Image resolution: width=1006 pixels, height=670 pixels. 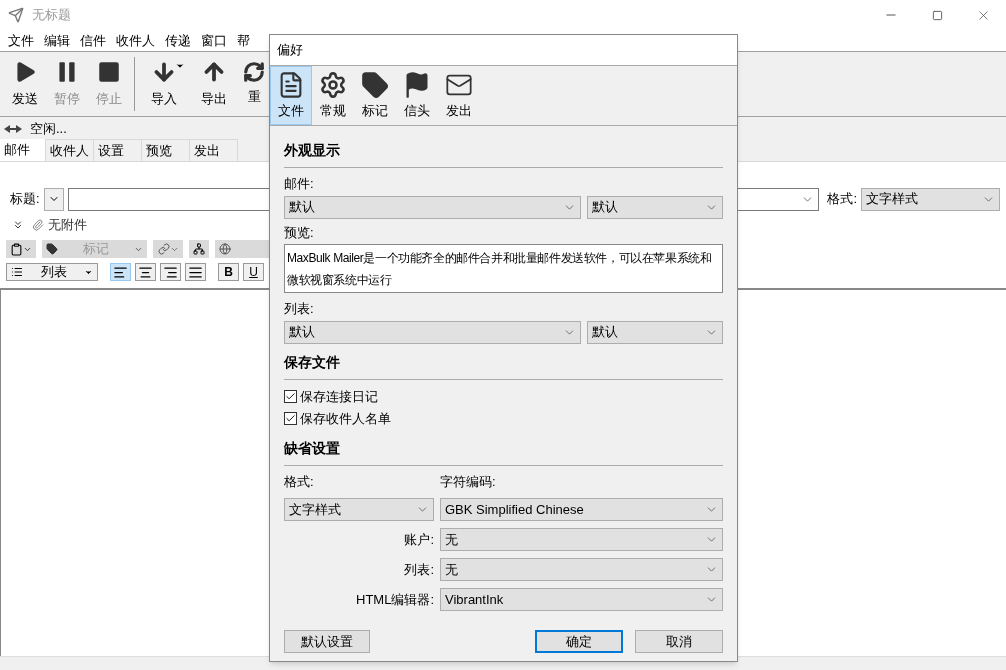 I want to click on field-label: 列表:, so click(x=418, y=569).